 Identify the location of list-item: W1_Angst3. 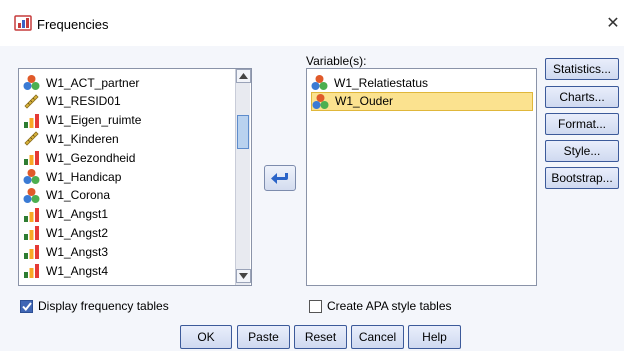
(65, 251).